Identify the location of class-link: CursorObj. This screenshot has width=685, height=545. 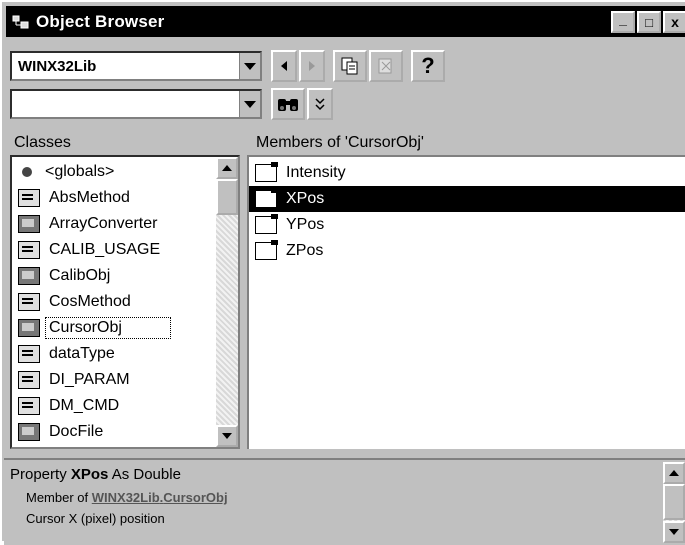
(195, 497).